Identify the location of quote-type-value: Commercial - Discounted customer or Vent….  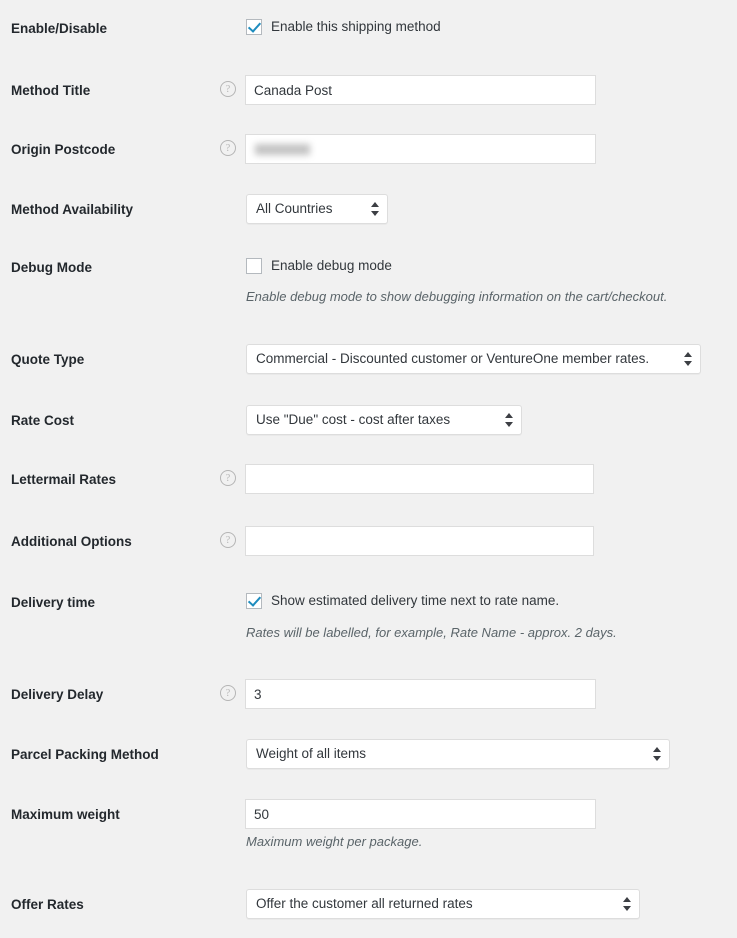
(453, 358).